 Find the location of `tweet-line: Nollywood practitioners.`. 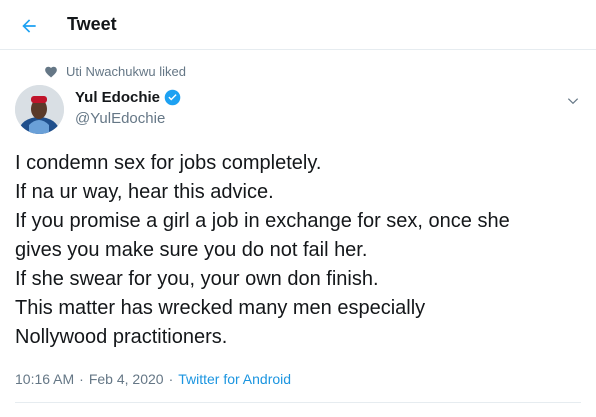

tweet-line: Nollywood practitioners. is located at coordinates (121, 337).